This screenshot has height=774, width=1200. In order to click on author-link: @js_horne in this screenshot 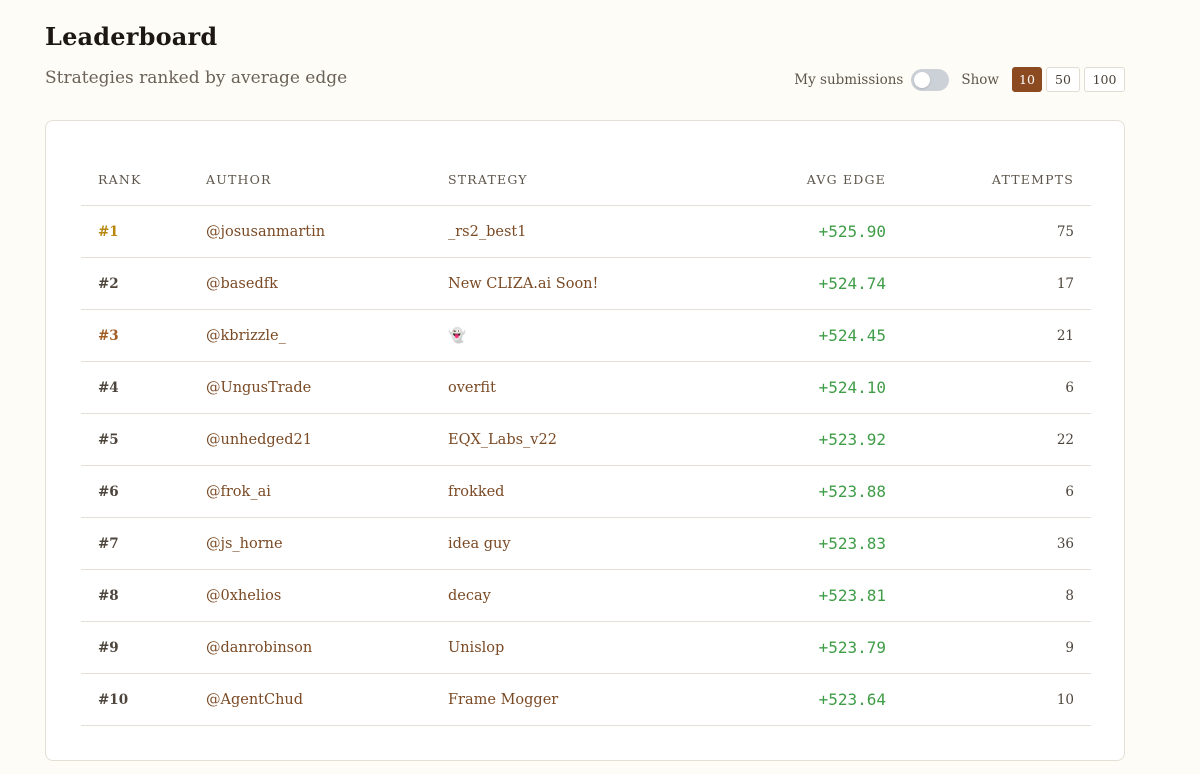, I will do `click(327, 544)`.